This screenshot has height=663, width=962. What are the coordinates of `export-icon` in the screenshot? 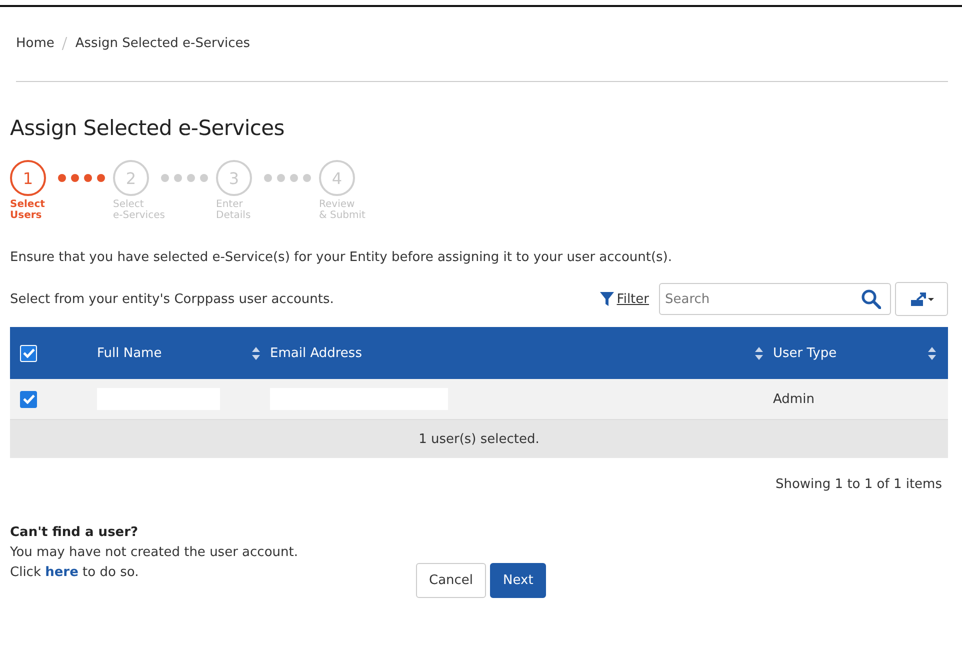 It's located at (922, 299).